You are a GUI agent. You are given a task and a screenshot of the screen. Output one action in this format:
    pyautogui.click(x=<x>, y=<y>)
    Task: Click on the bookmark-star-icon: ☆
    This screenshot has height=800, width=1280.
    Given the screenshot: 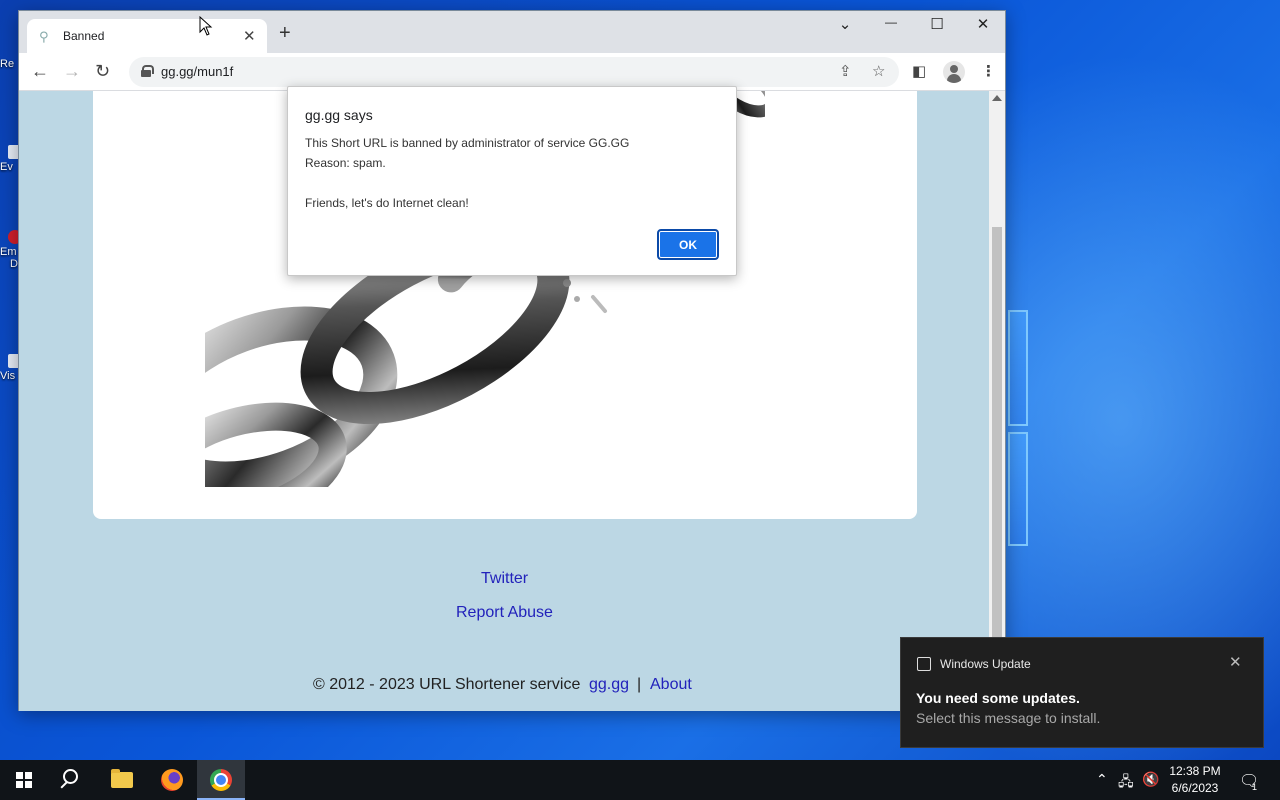 What is the action you would take?
    pyautogui.click(x=878, y=71)
    